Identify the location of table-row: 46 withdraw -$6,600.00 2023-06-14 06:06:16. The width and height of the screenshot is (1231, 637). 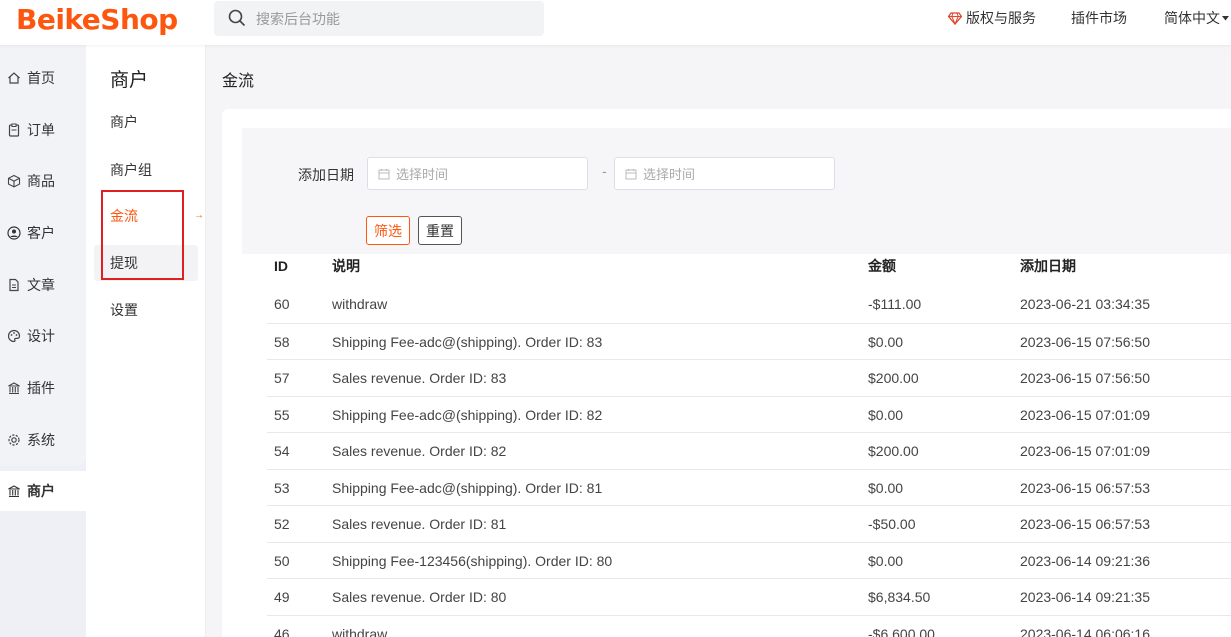
(749, 625).